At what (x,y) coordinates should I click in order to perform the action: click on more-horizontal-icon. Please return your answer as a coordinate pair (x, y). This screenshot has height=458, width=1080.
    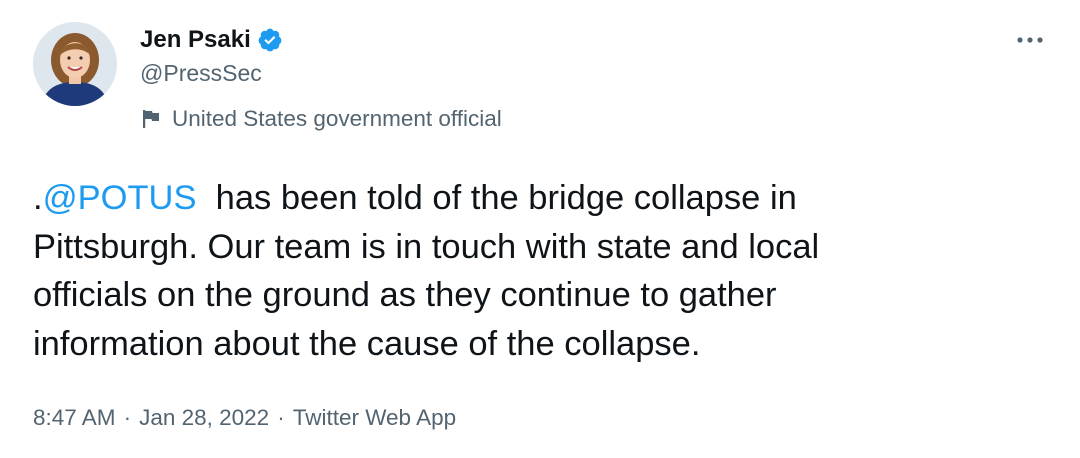
    Looking at the image, I should click on (1030, 40).